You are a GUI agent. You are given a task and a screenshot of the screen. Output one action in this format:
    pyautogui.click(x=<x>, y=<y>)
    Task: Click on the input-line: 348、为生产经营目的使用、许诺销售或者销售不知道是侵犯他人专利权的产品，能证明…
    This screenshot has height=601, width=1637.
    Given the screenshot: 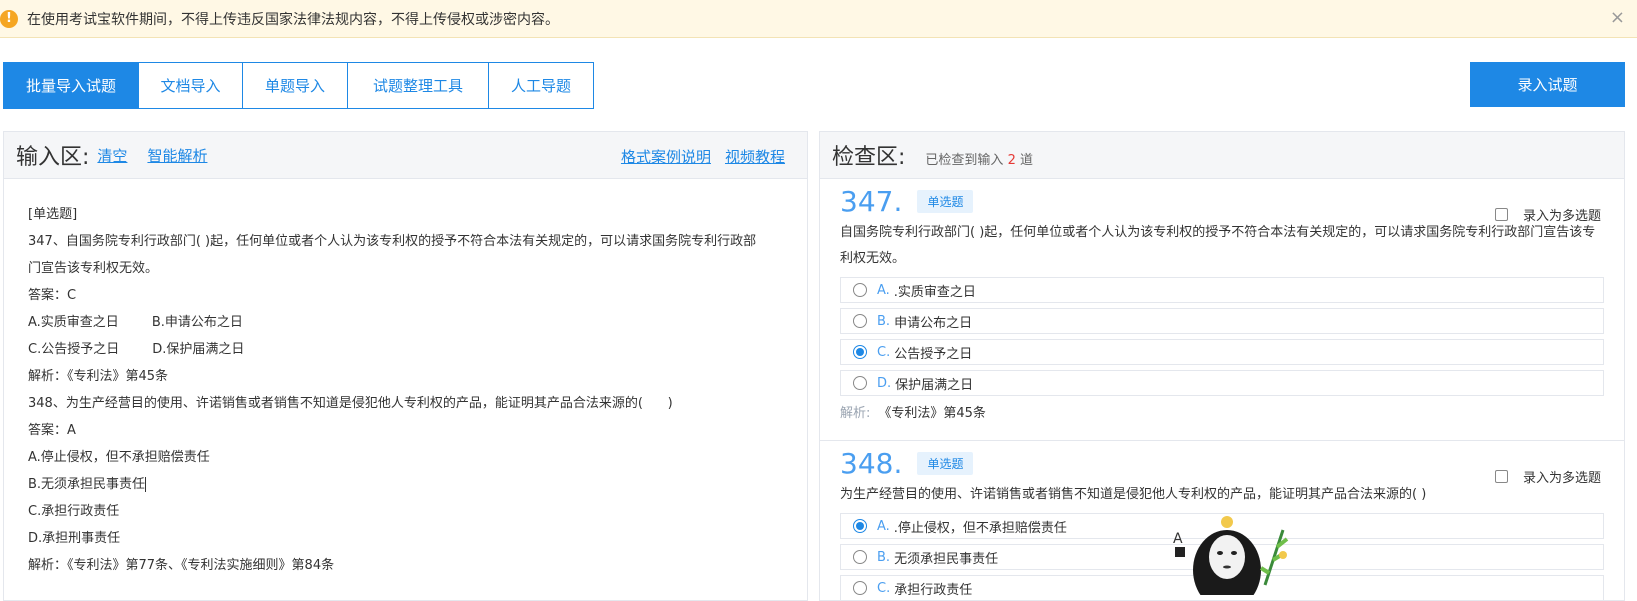 What is the action you would take?
    pyautogui.click(x=350, y=403)
    